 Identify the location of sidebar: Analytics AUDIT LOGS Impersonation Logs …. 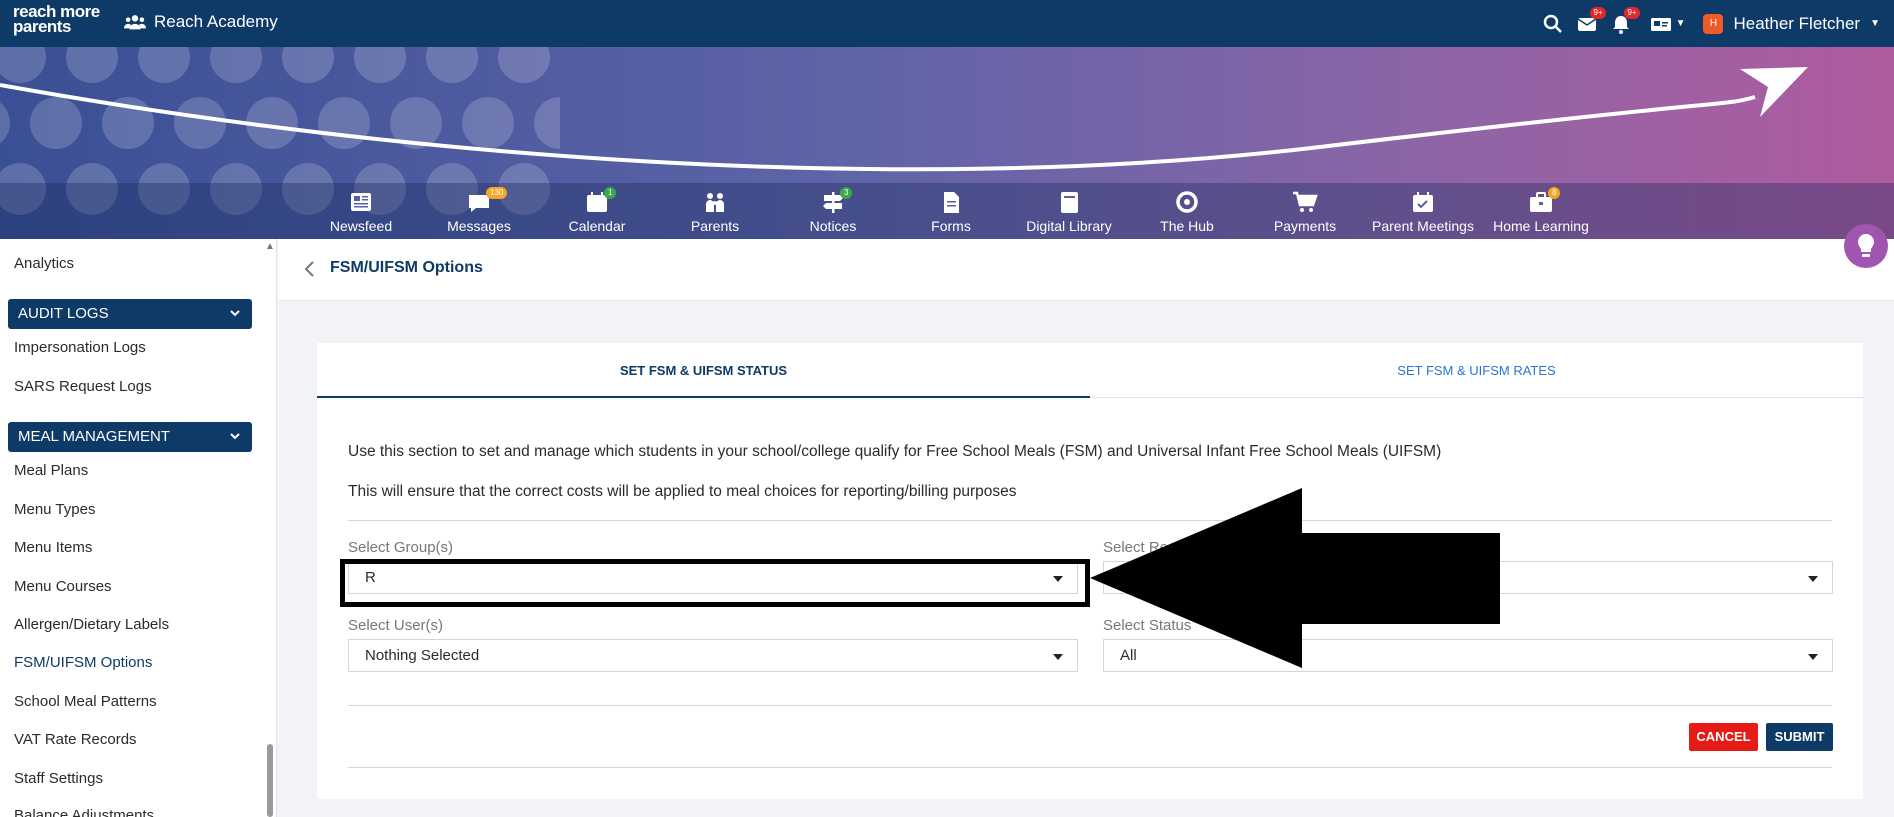
(138, 528).